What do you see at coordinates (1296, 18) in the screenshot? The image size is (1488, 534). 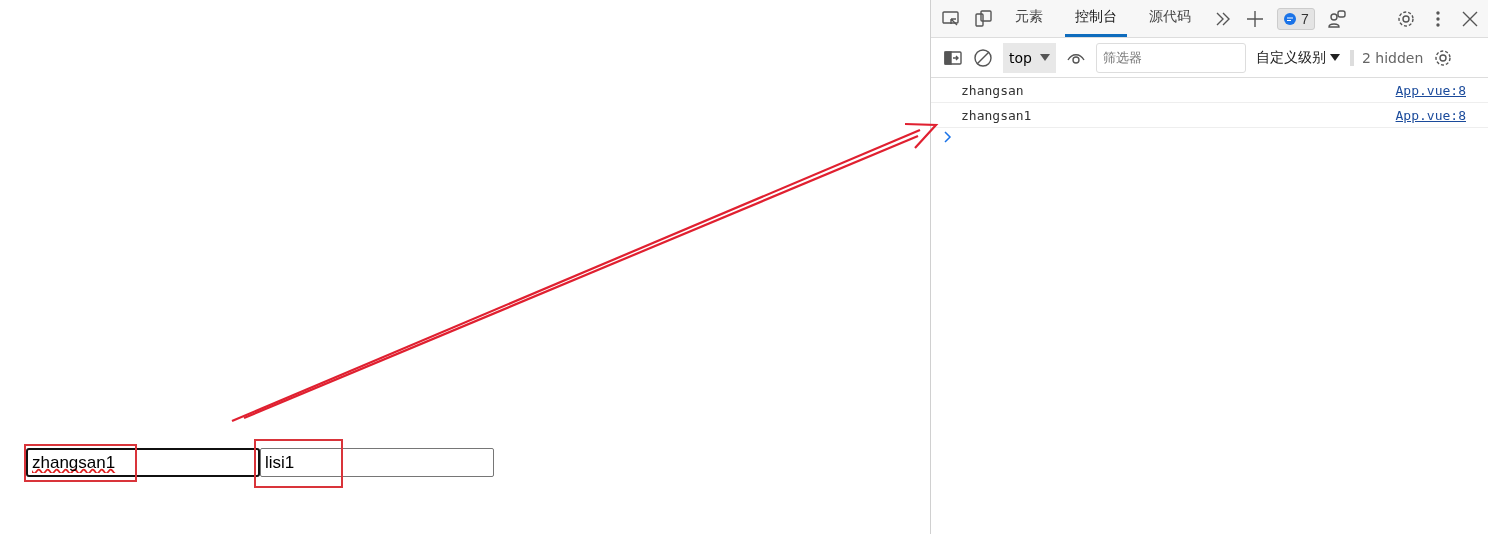 I see `issues-badge: 7` at bounding box center [1296, 18].